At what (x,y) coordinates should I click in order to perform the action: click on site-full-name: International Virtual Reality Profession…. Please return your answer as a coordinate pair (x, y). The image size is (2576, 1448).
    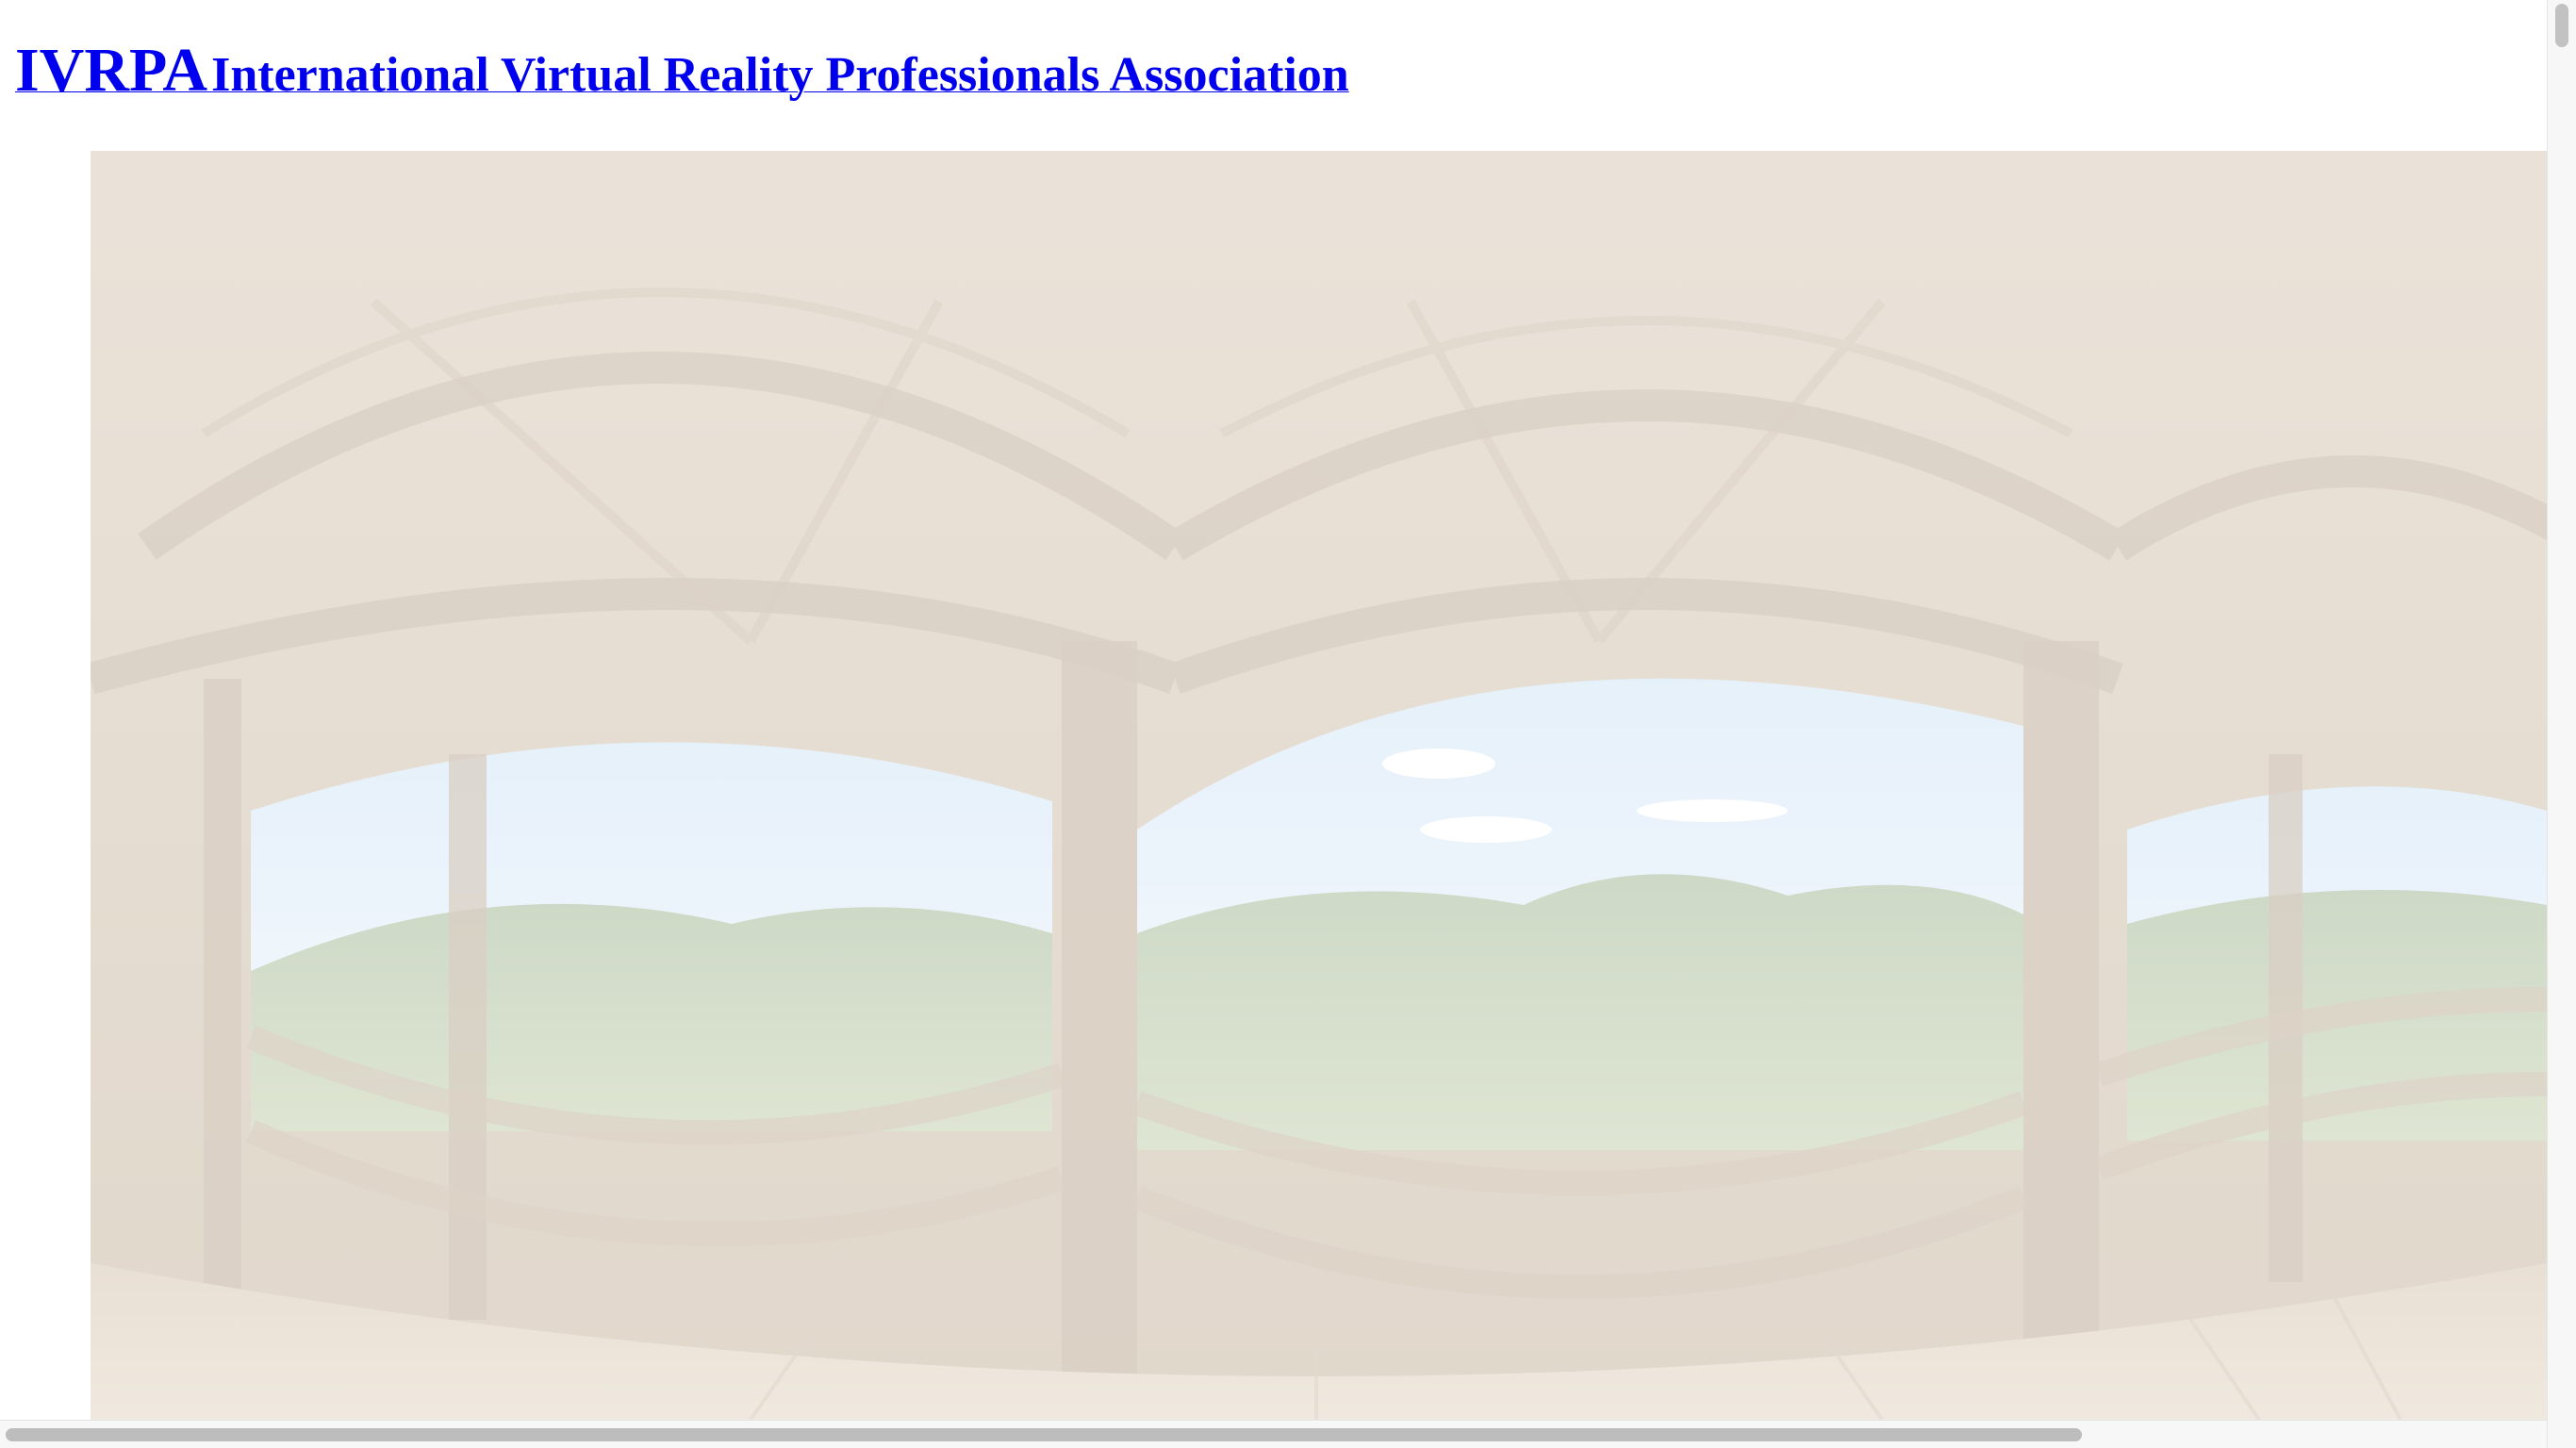
    Looking at the image, I should click on (780, 75).